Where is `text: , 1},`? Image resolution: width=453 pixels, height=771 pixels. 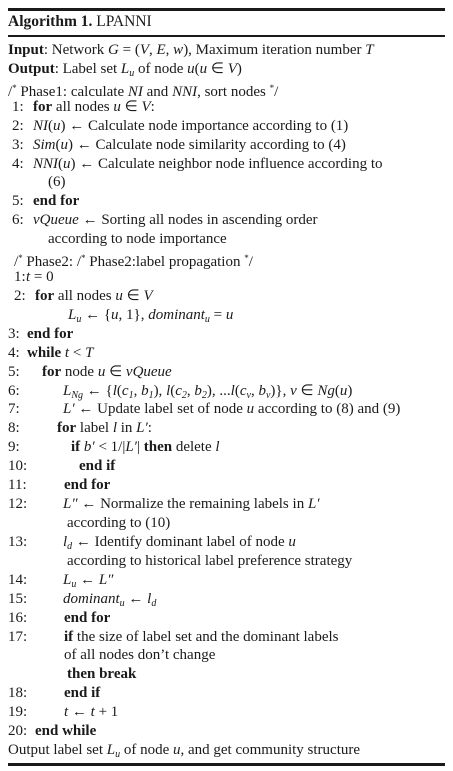 text: , 1}, is located at coordinates (133, 314).